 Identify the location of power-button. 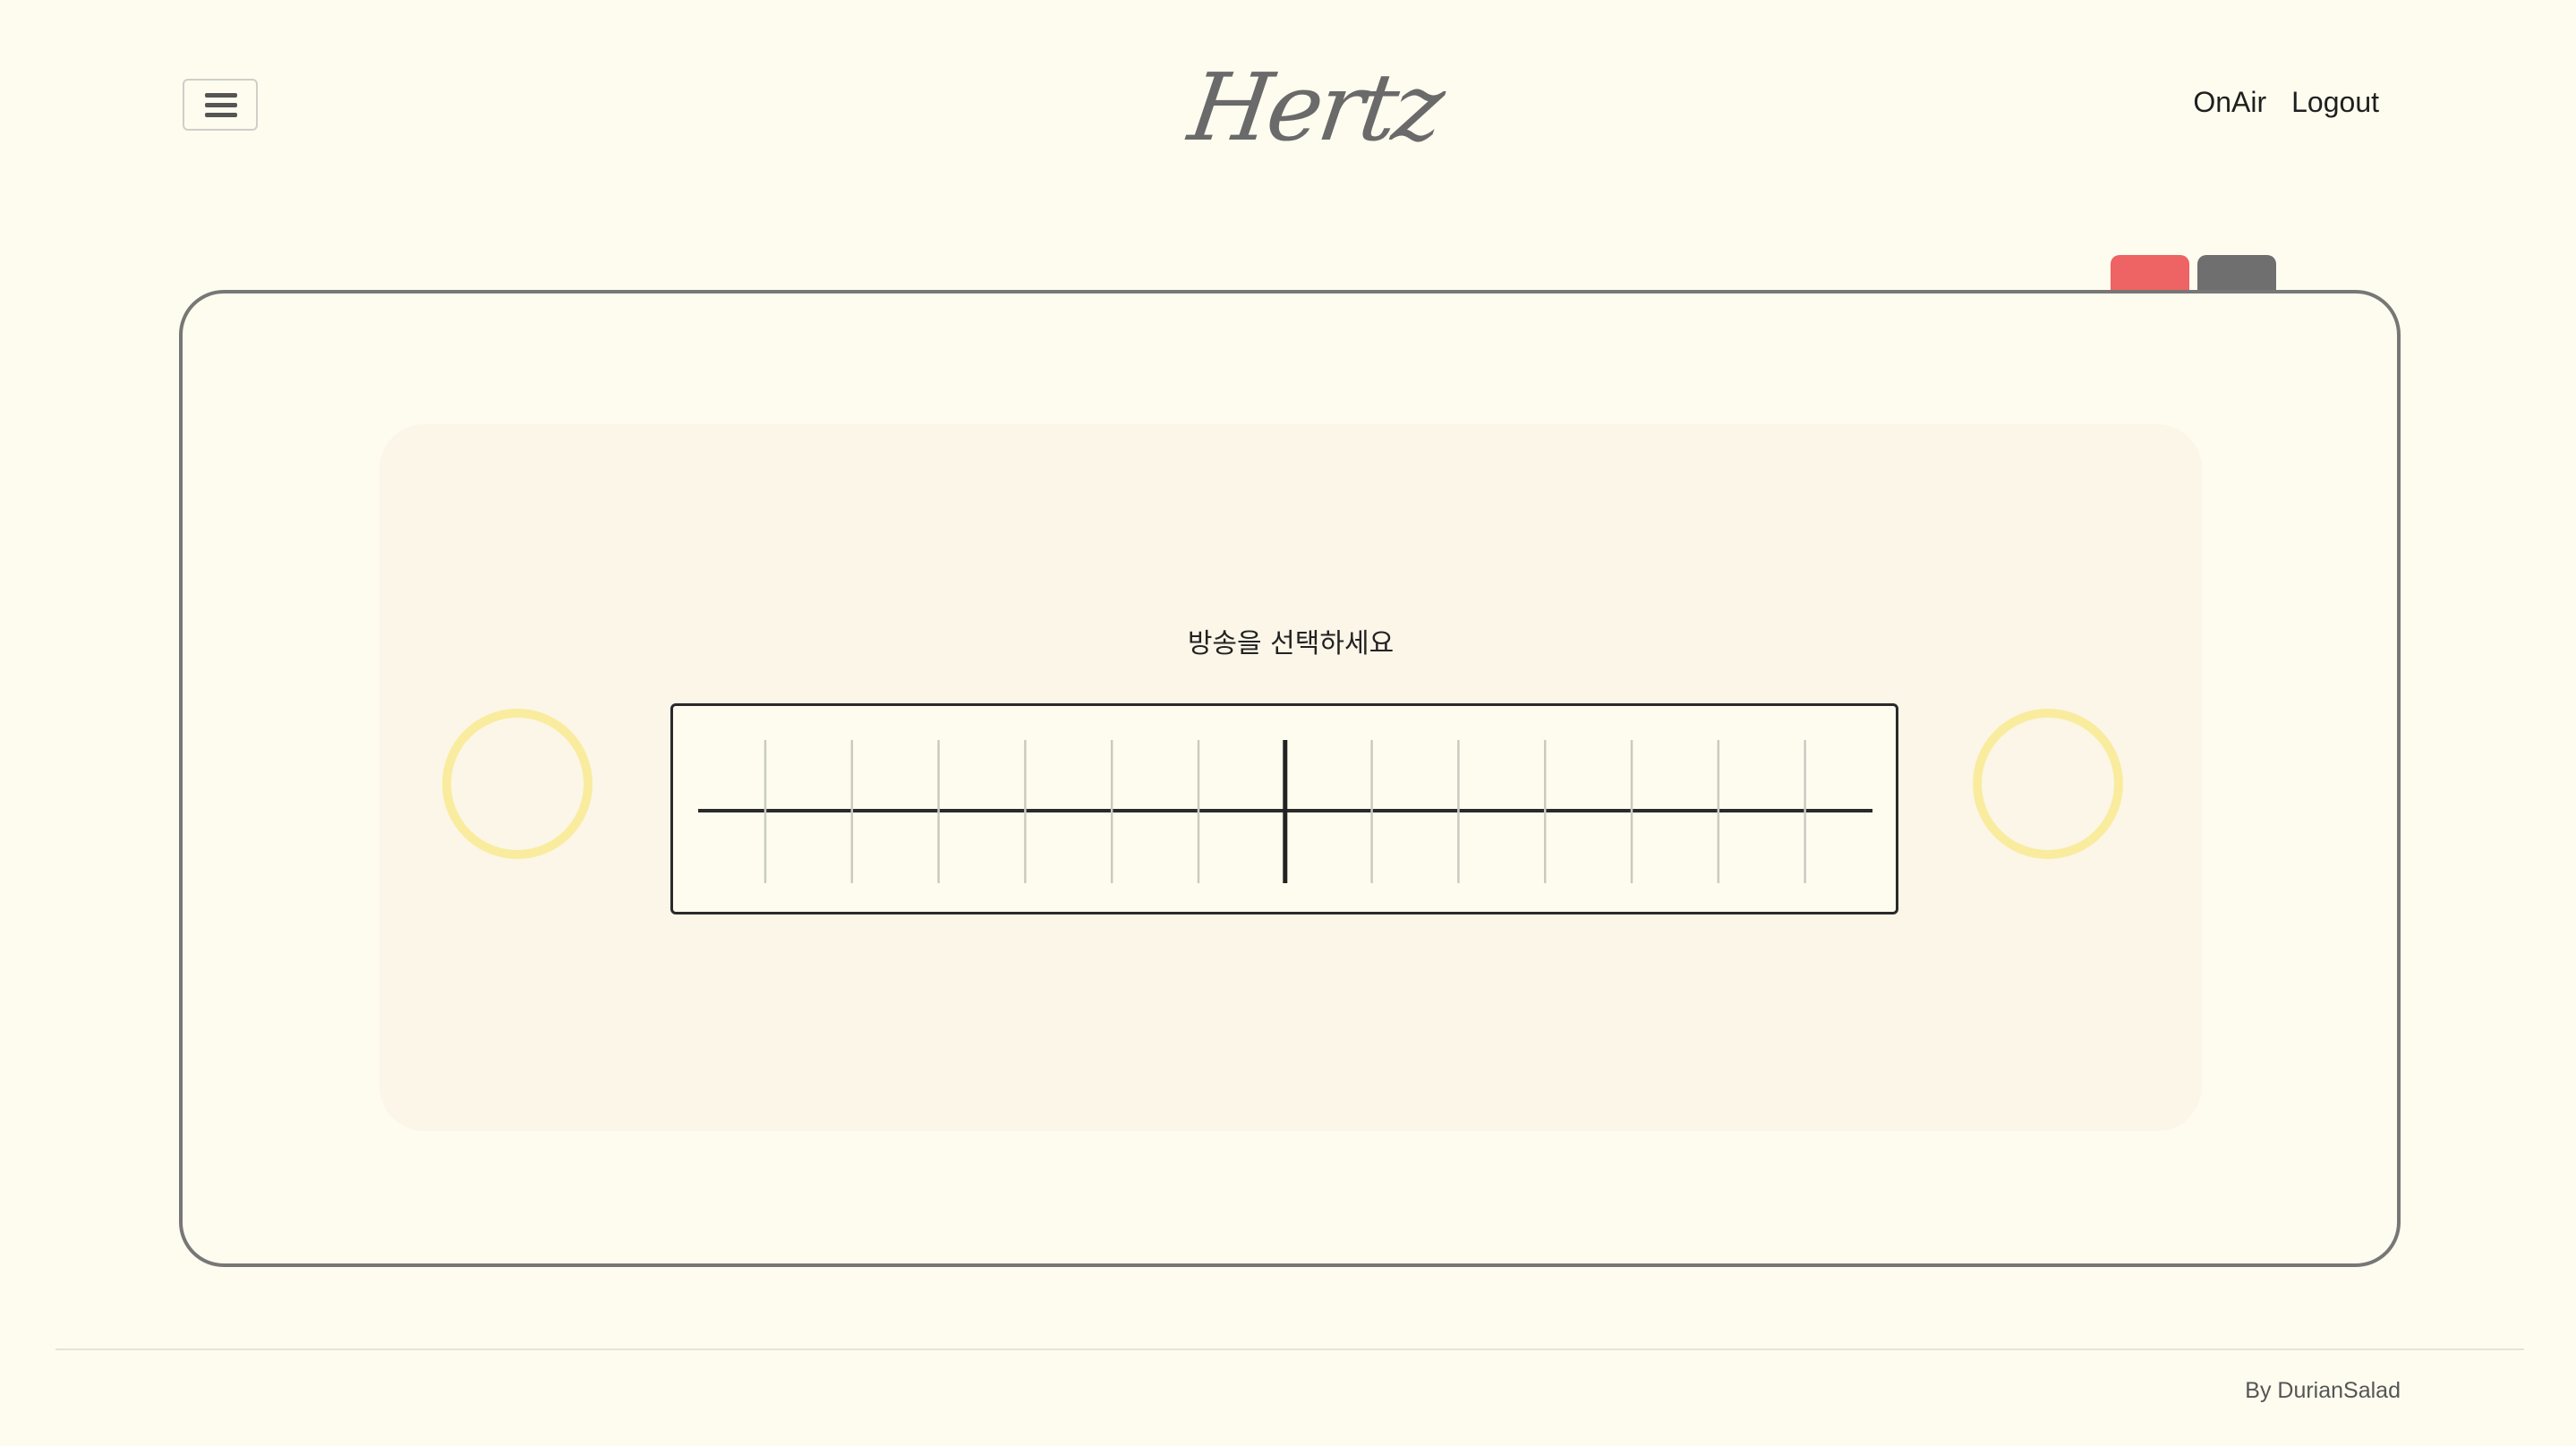
(2150, 274).